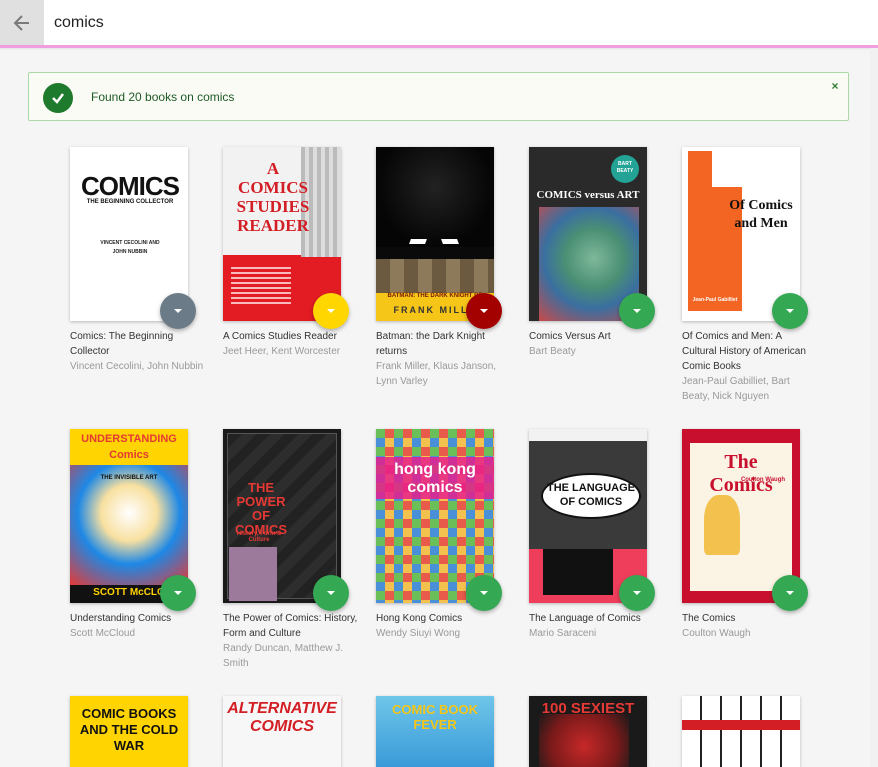 Image resolution: width=878 pixels, height=767 pixels. I want to click on cover-title: 100 SEXIEST, so click(588, 708).